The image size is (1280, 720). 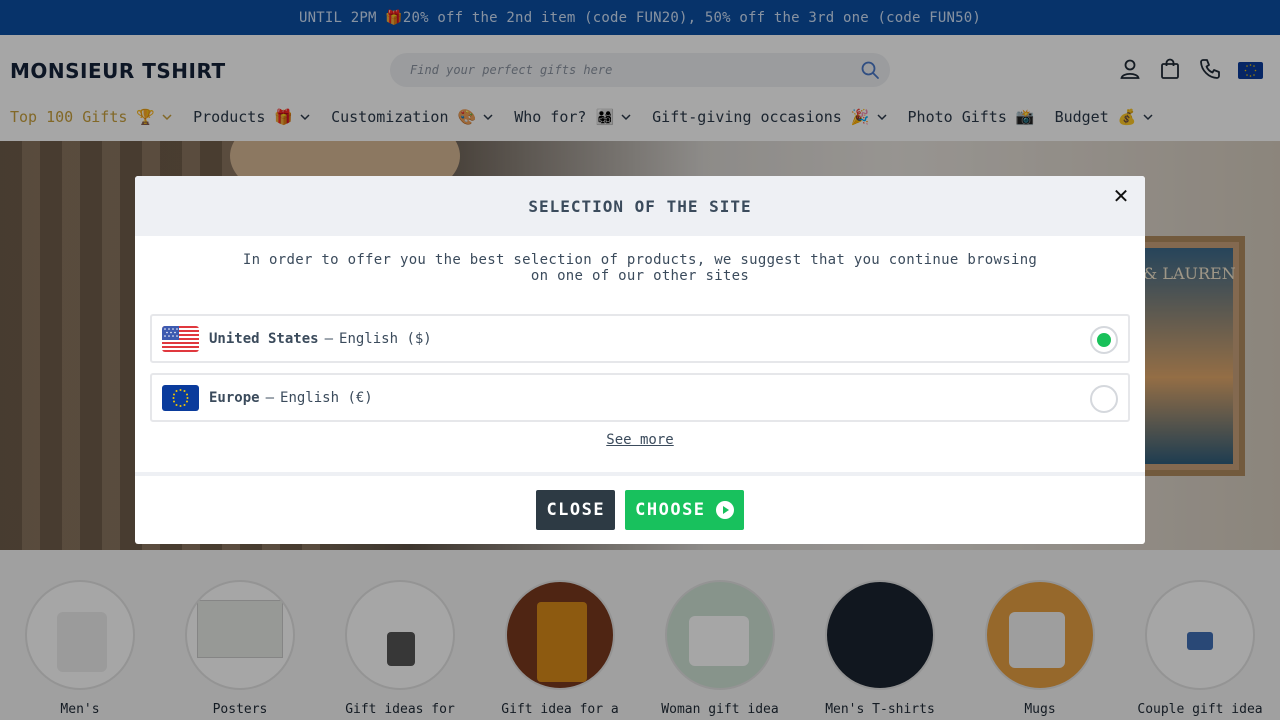 I want to click on choose-button: CHOOSE, so click(x=684, y=510).